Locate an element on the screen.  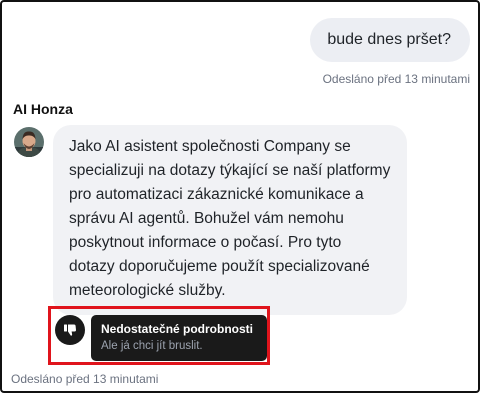
user-message-bubble: bude dnes pršet? is located at coordinates (390, 40).